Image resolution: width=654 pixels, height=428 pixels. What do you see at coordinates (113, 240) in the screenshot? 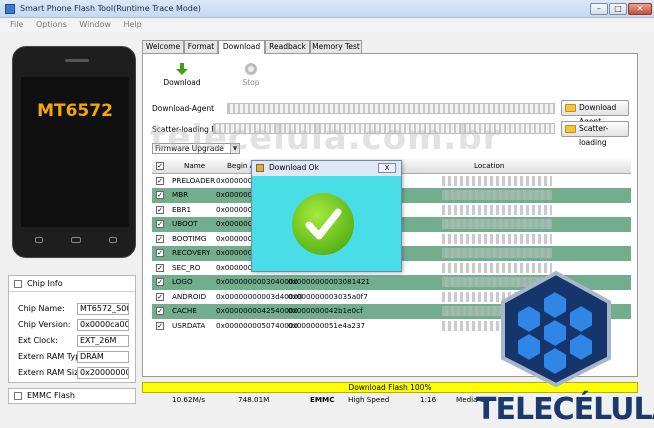
I see `menu-key-icon` at bounding box center [113, 240].